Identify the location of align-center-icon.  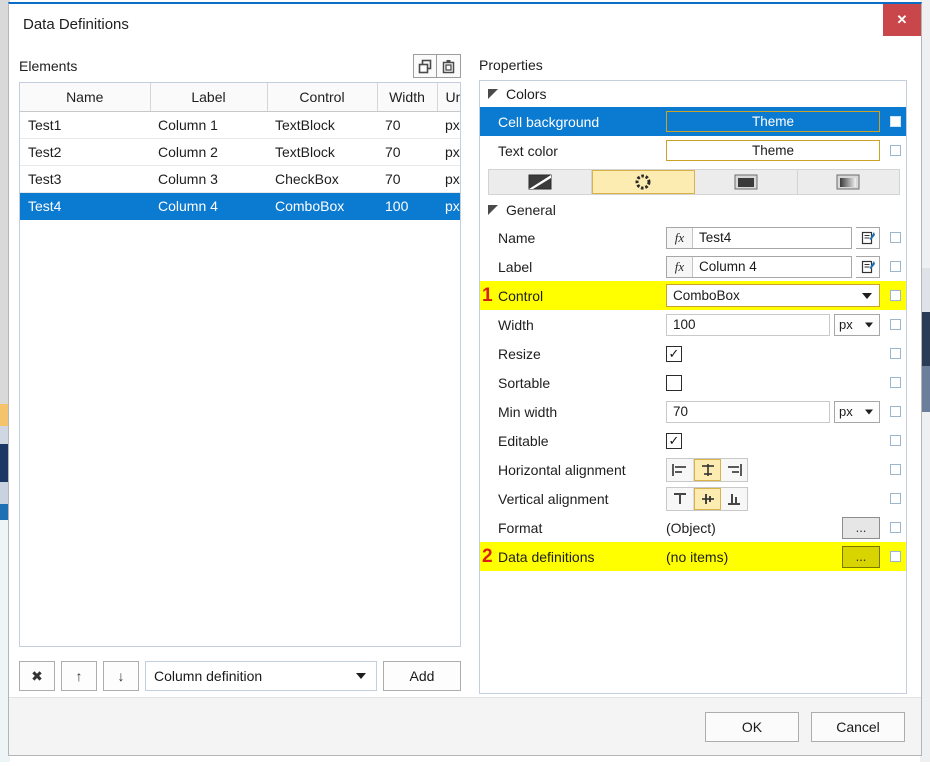
(708, 470).